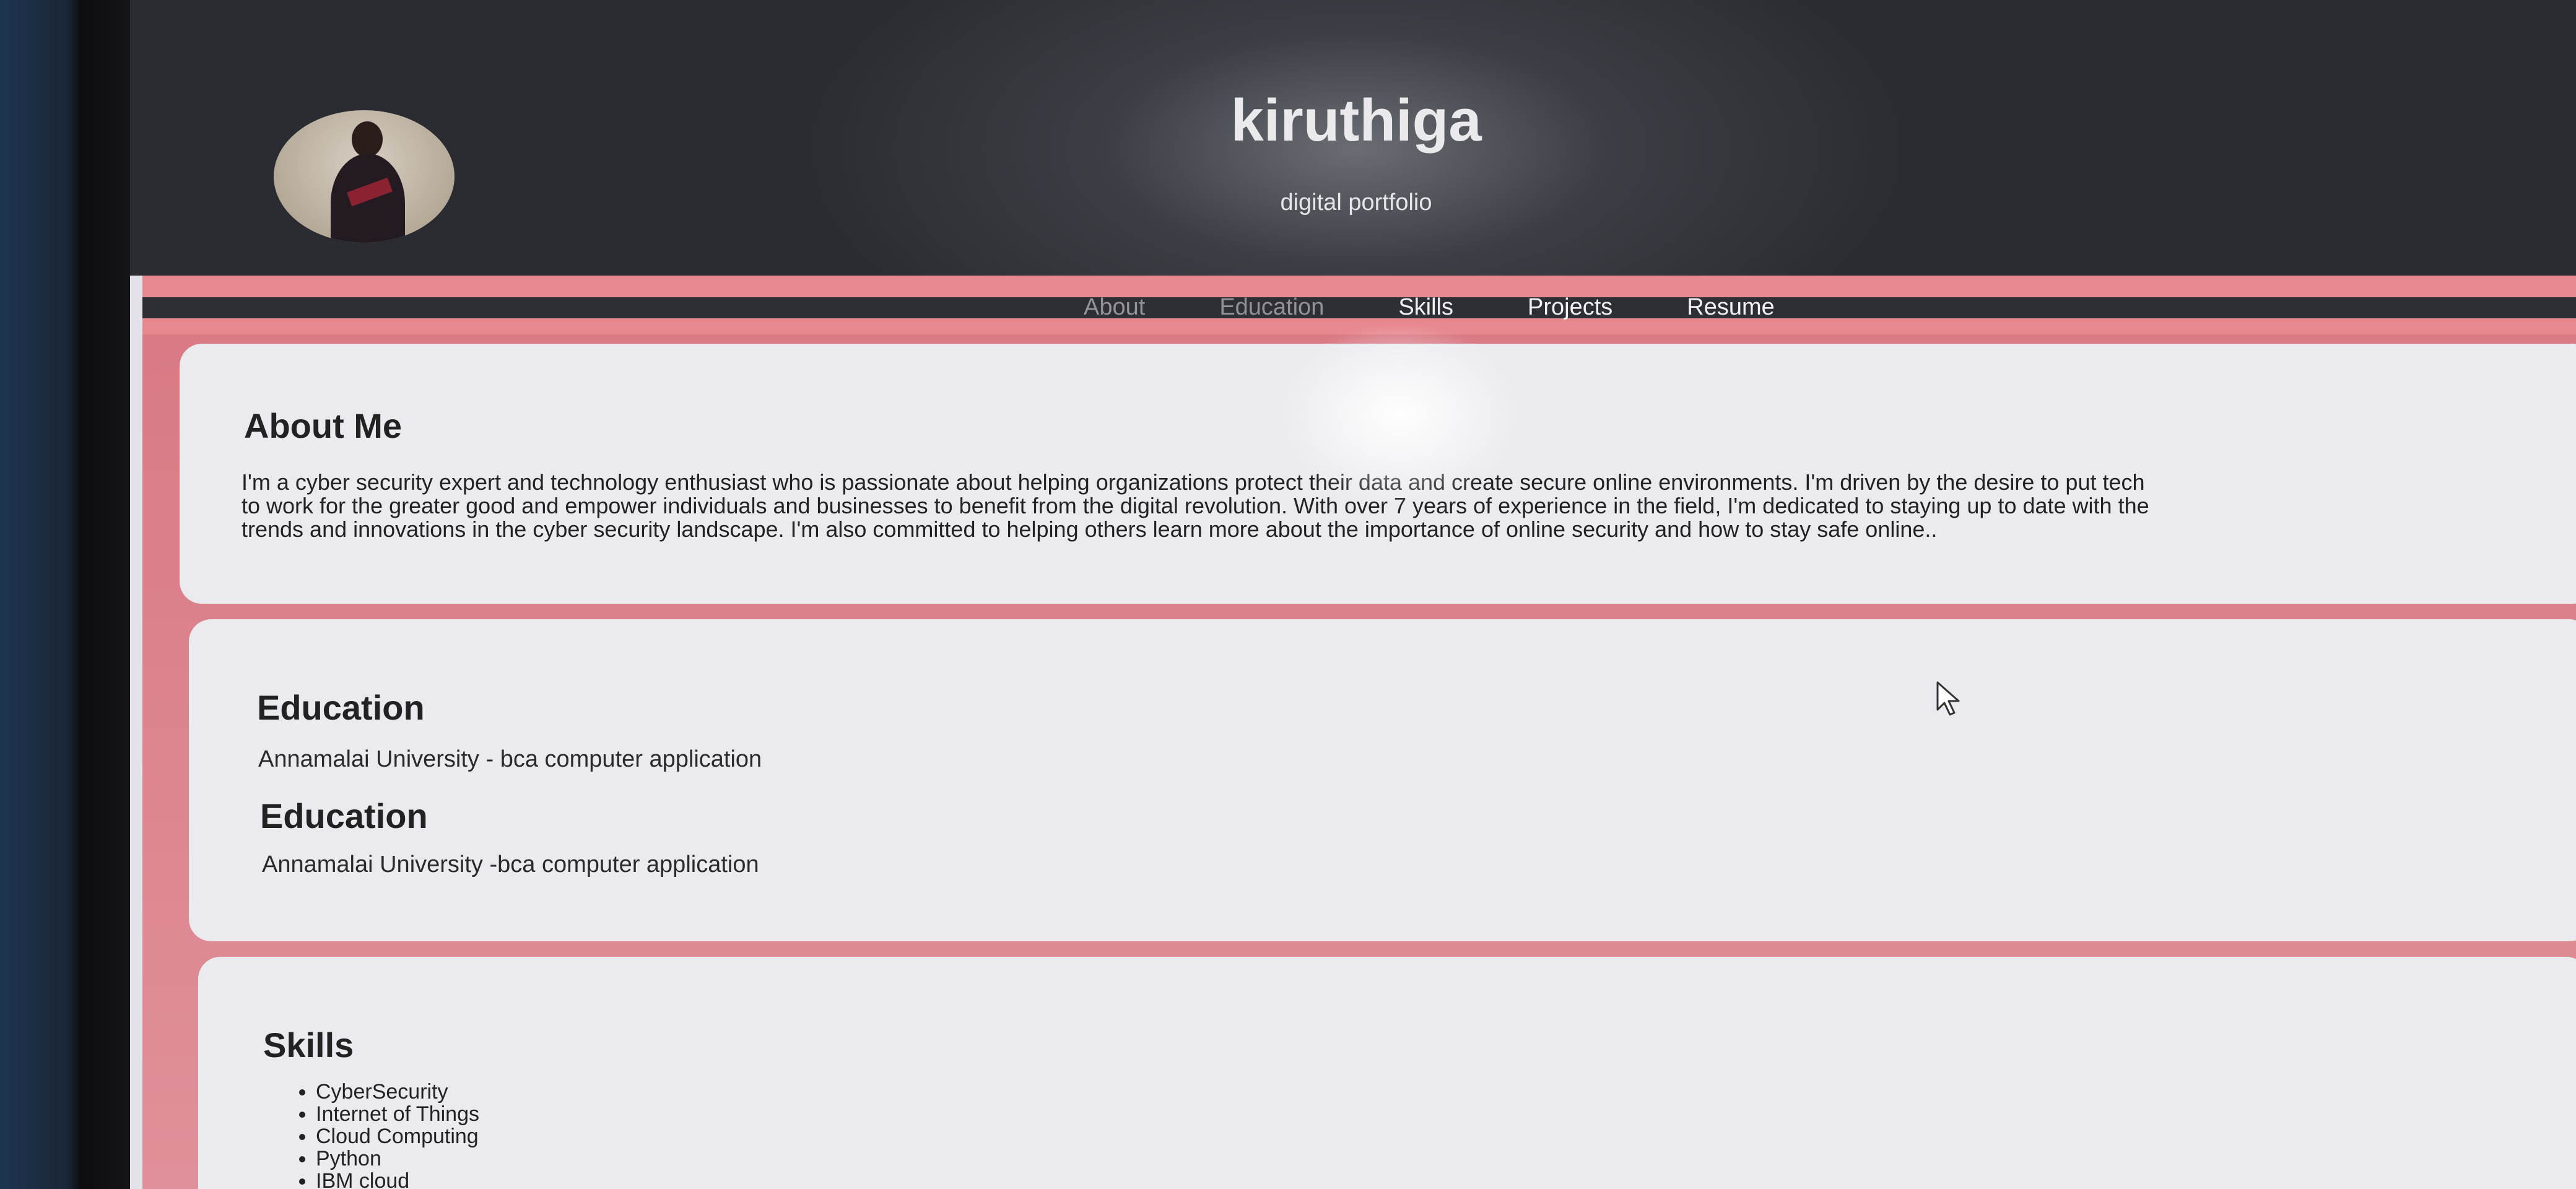  I want to click on avatar-head, so click(368, 139).